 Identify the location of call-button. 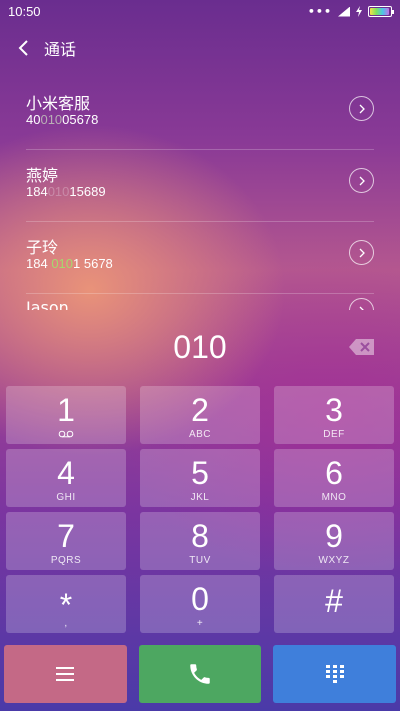
(200, 674).